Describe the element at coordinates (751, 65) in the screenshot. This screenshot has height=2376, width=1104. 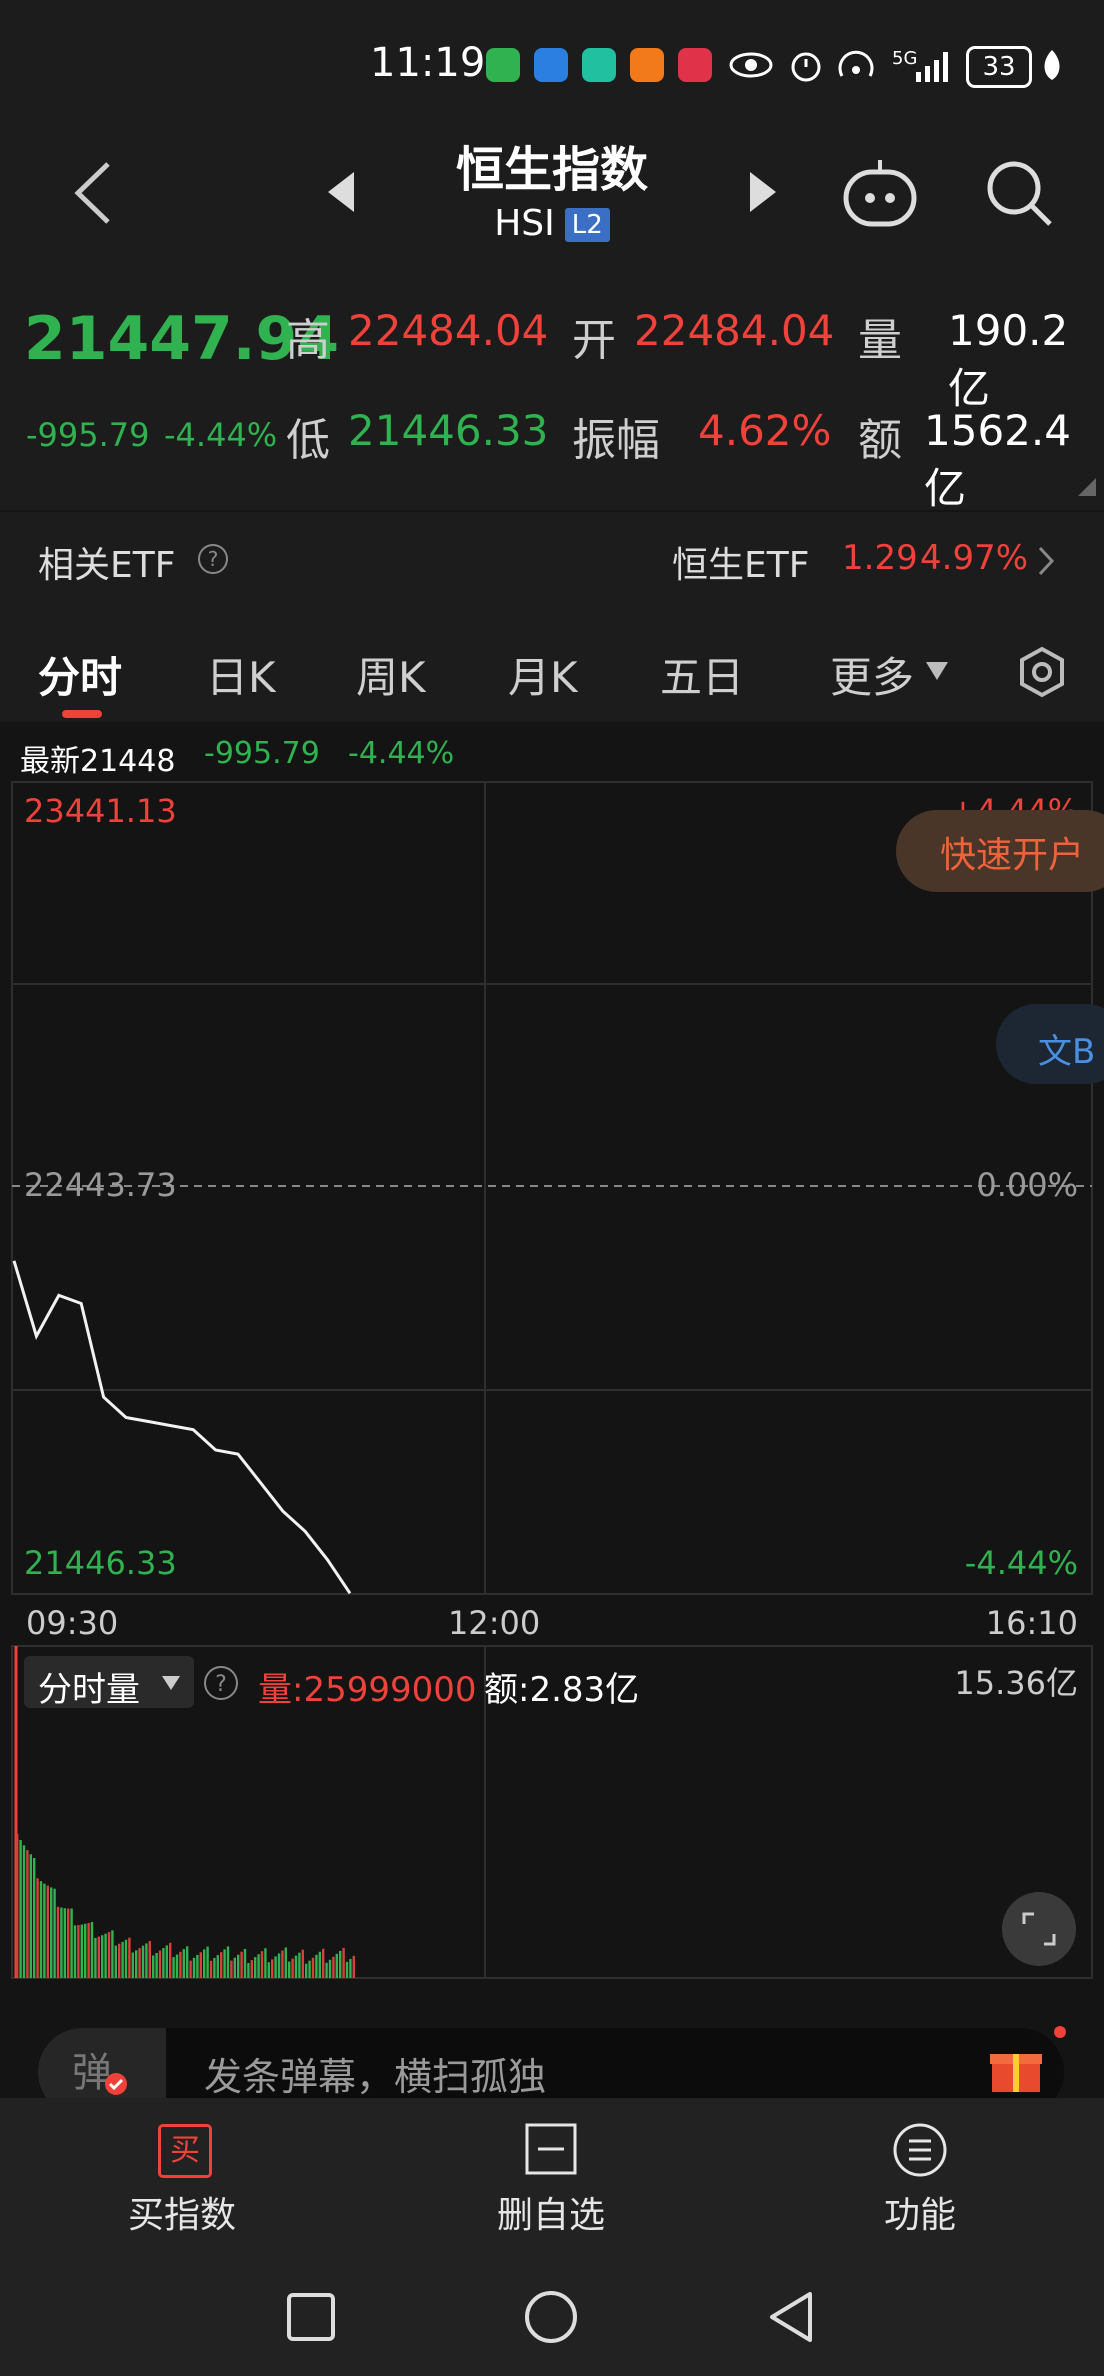
I see `eye-icon` at that location.